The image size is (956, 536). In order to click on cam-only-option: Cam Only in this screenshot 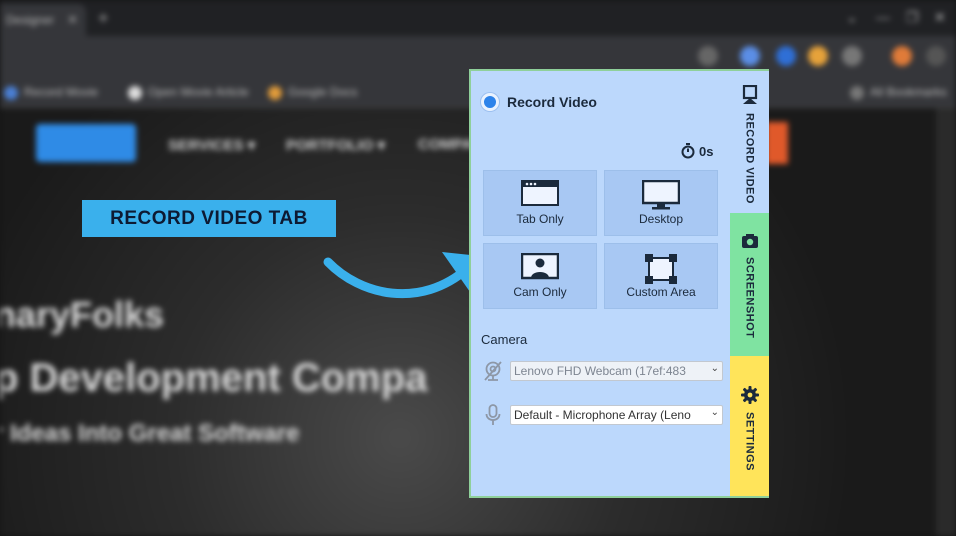, I will do `click(540, 276)`.